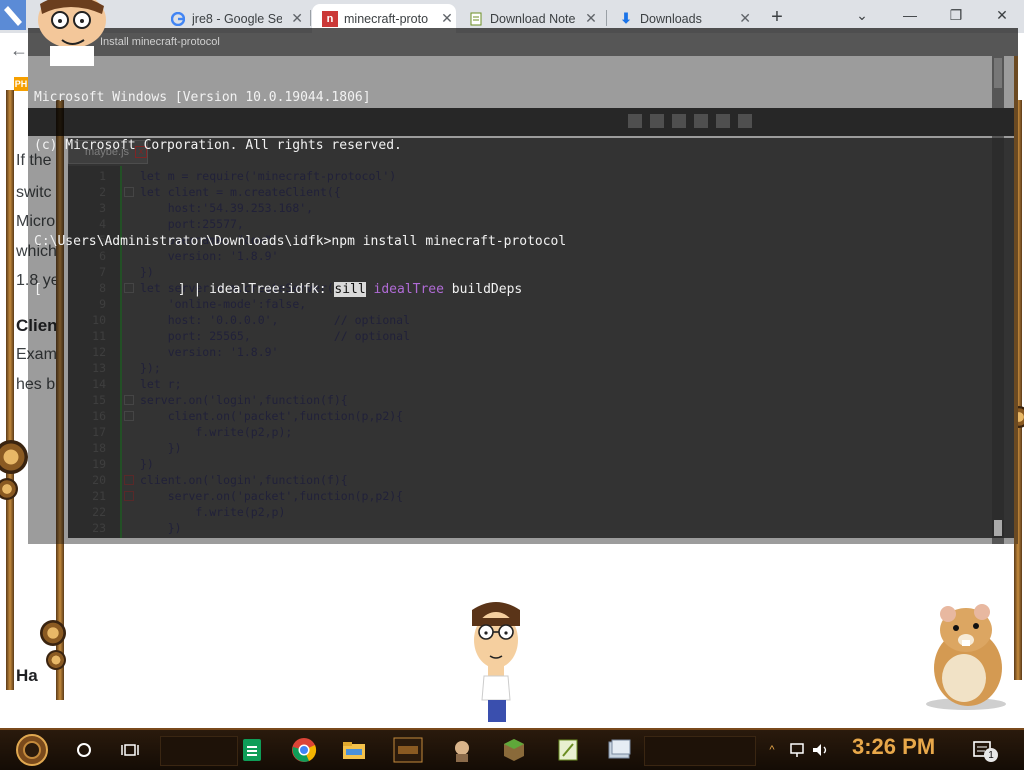 The height and width of the screenshot is (770, 1024). I want to click on sheets-app-icon, so click(252, 750).